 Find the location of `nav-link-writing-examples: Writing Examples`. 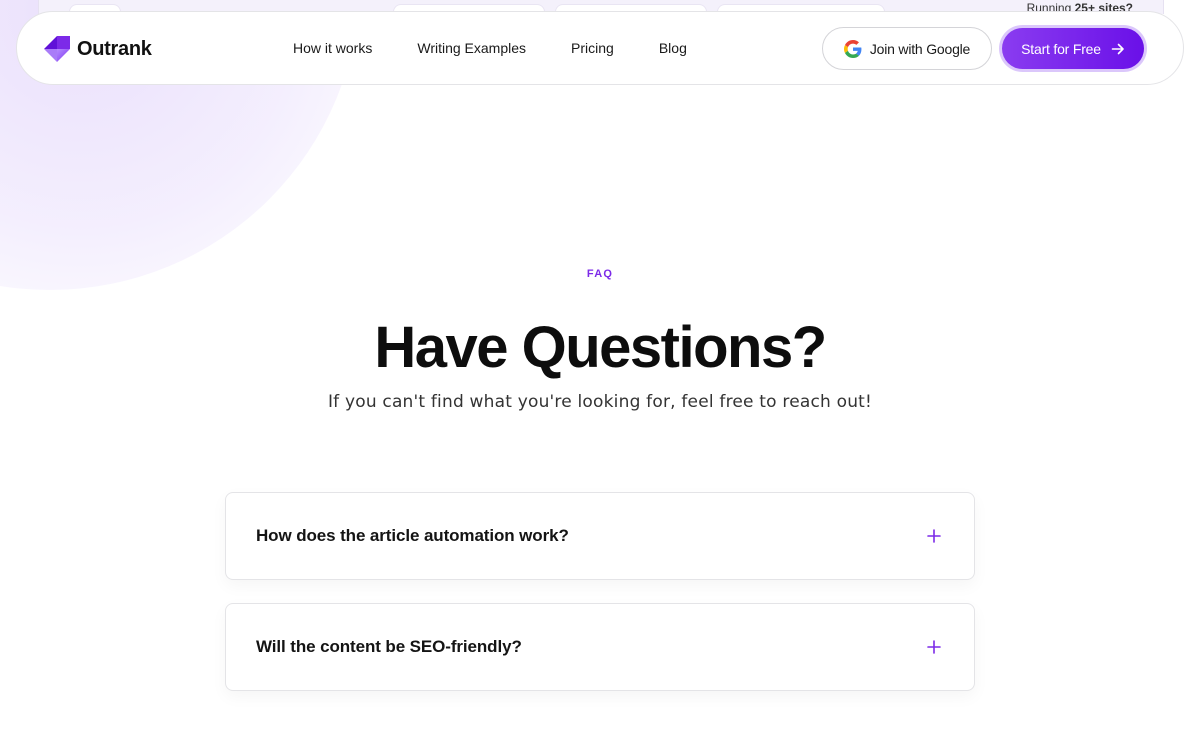

nav-link-writing-examples: Writing Examples is located at coordinates (471, 48).